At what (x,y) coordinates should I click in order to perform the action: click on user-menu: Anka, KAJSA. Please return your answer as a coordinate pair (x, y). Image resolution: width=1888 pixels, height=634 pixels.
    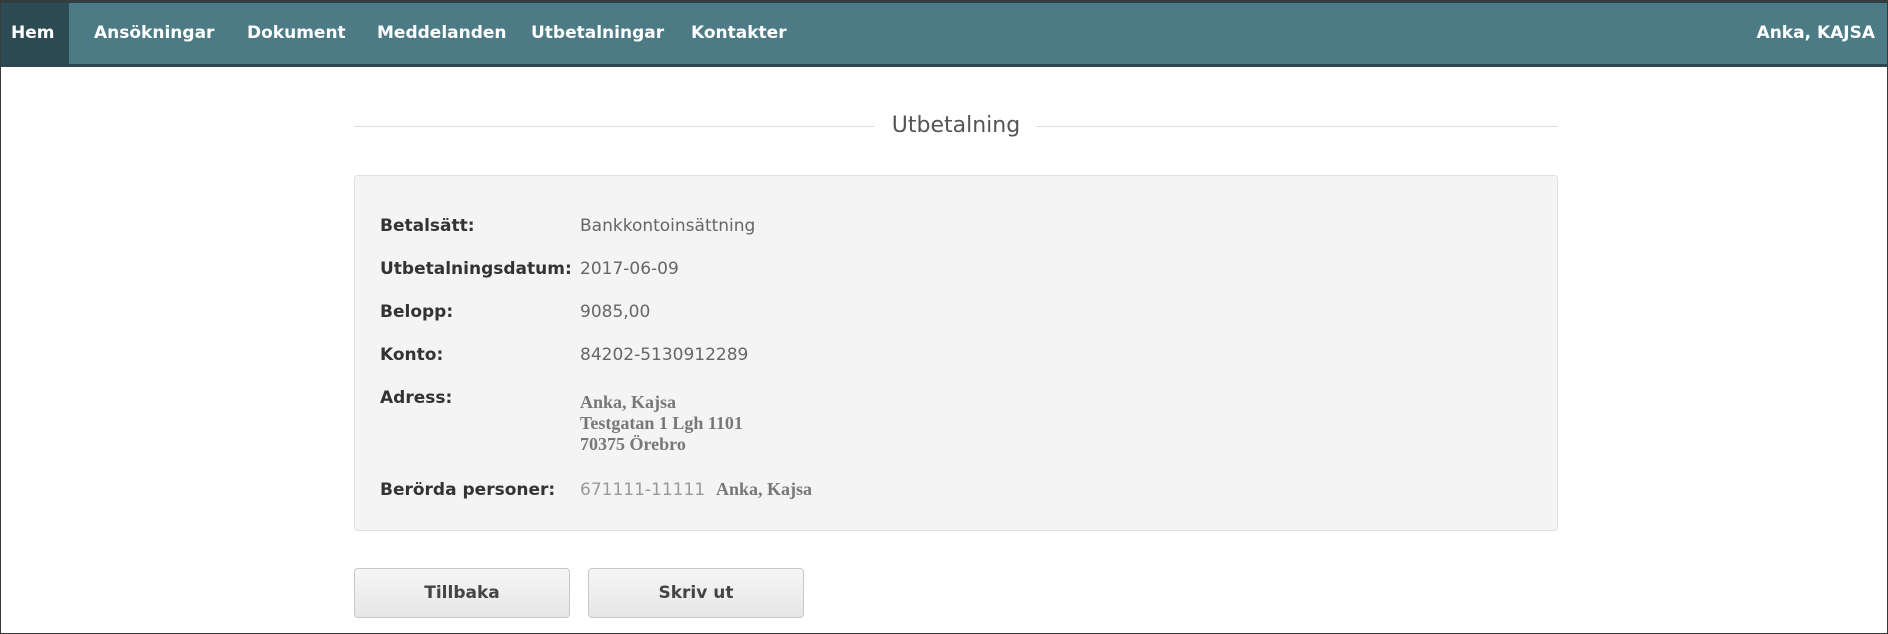
    Looking at the image, I should click on (1816, 33).